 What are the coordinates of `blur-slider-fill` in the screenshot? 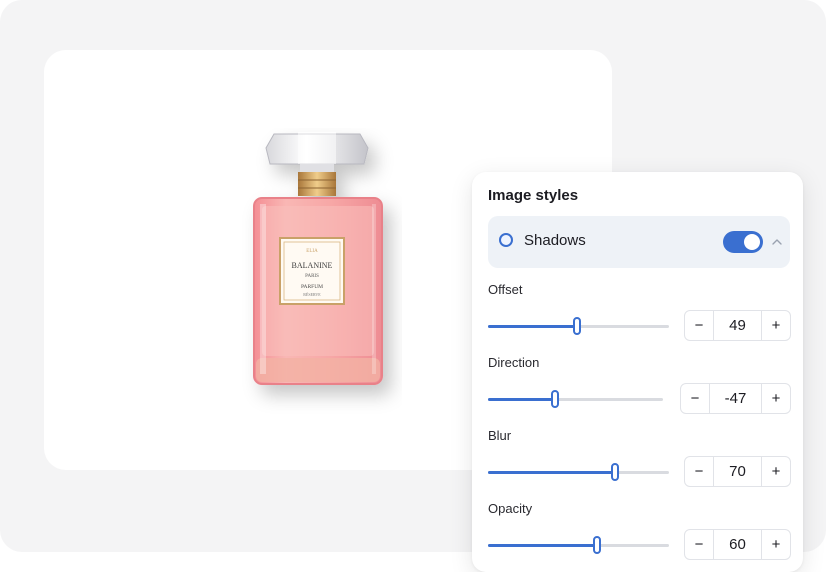 It's located at (551, 472).